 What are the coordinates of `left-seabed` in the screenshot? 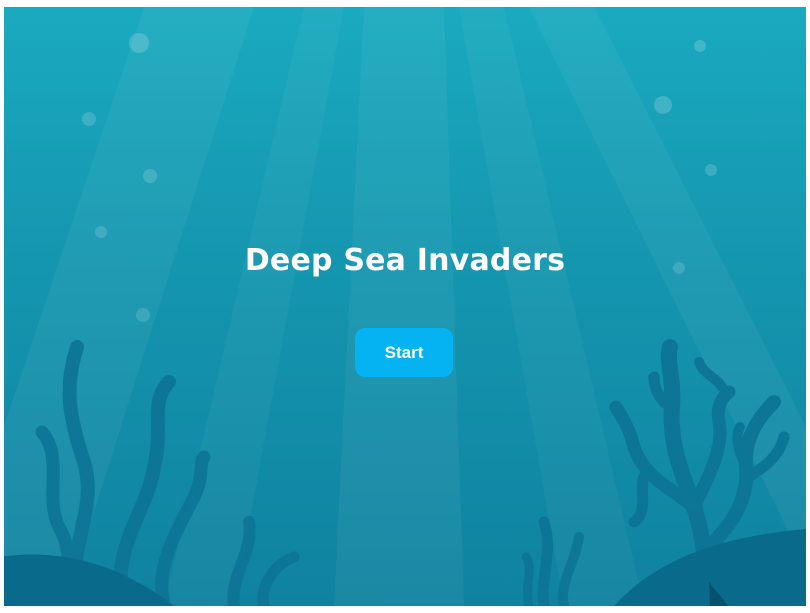 It's located at (89, 580).